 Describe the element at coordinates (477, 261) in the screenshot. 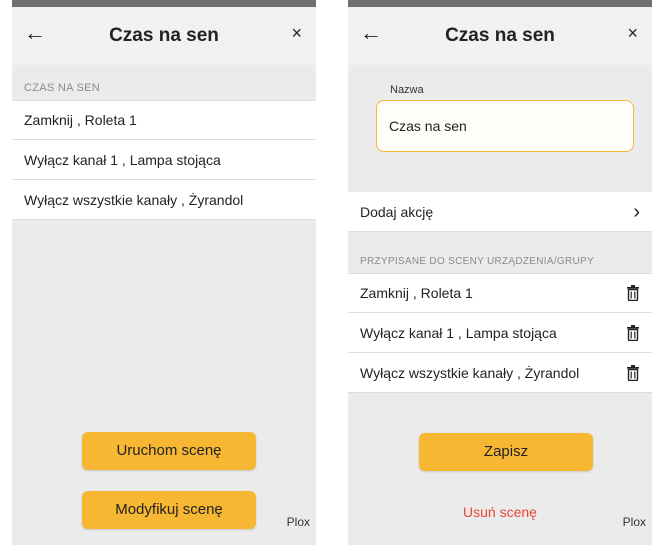

I see `section-label: PRZYPISANE DO SCENY URZĄDZENIA/GRUPY` at that location.